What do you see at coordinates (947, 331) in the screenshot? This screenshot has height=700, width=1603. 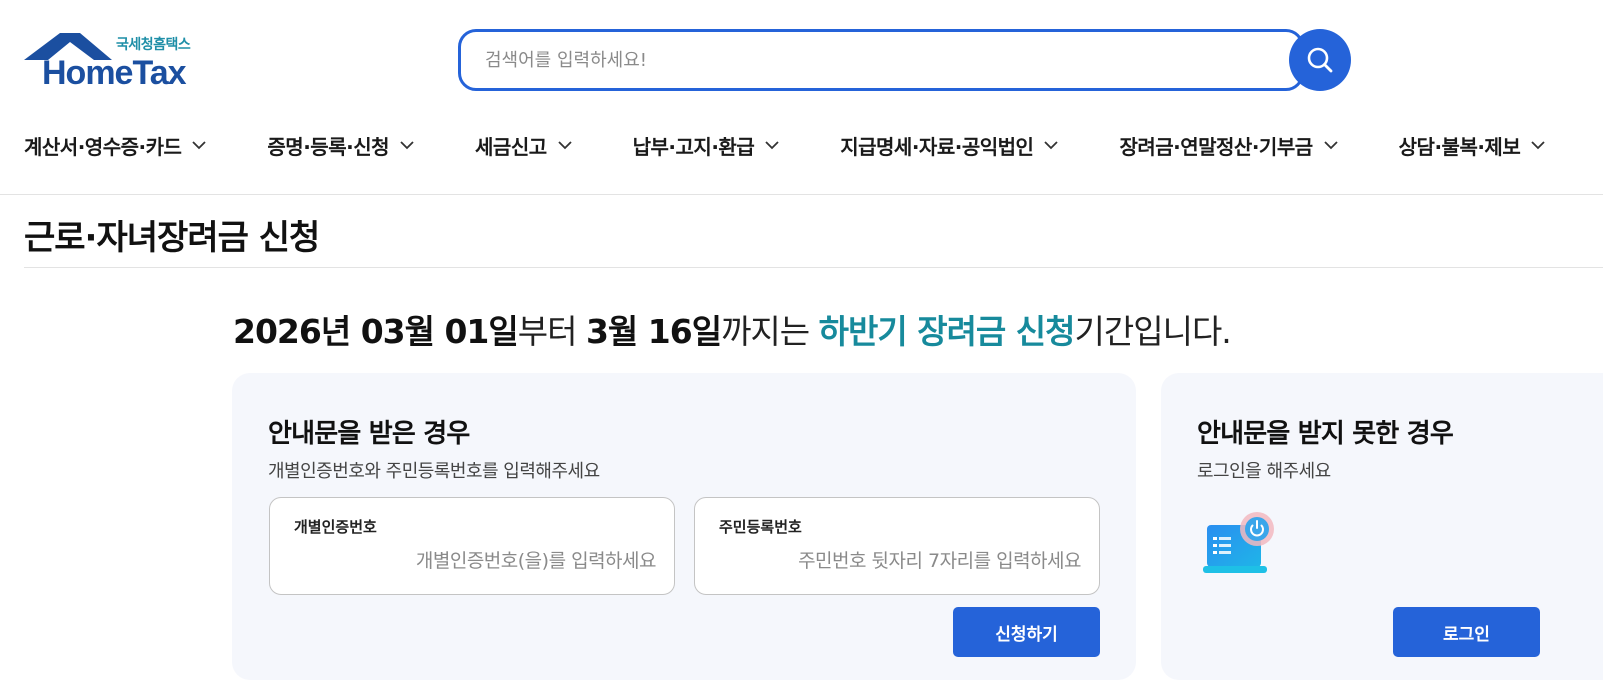 I see `notice-highlight: 하반기 장려금 신청` at bounding box center [947, 331].